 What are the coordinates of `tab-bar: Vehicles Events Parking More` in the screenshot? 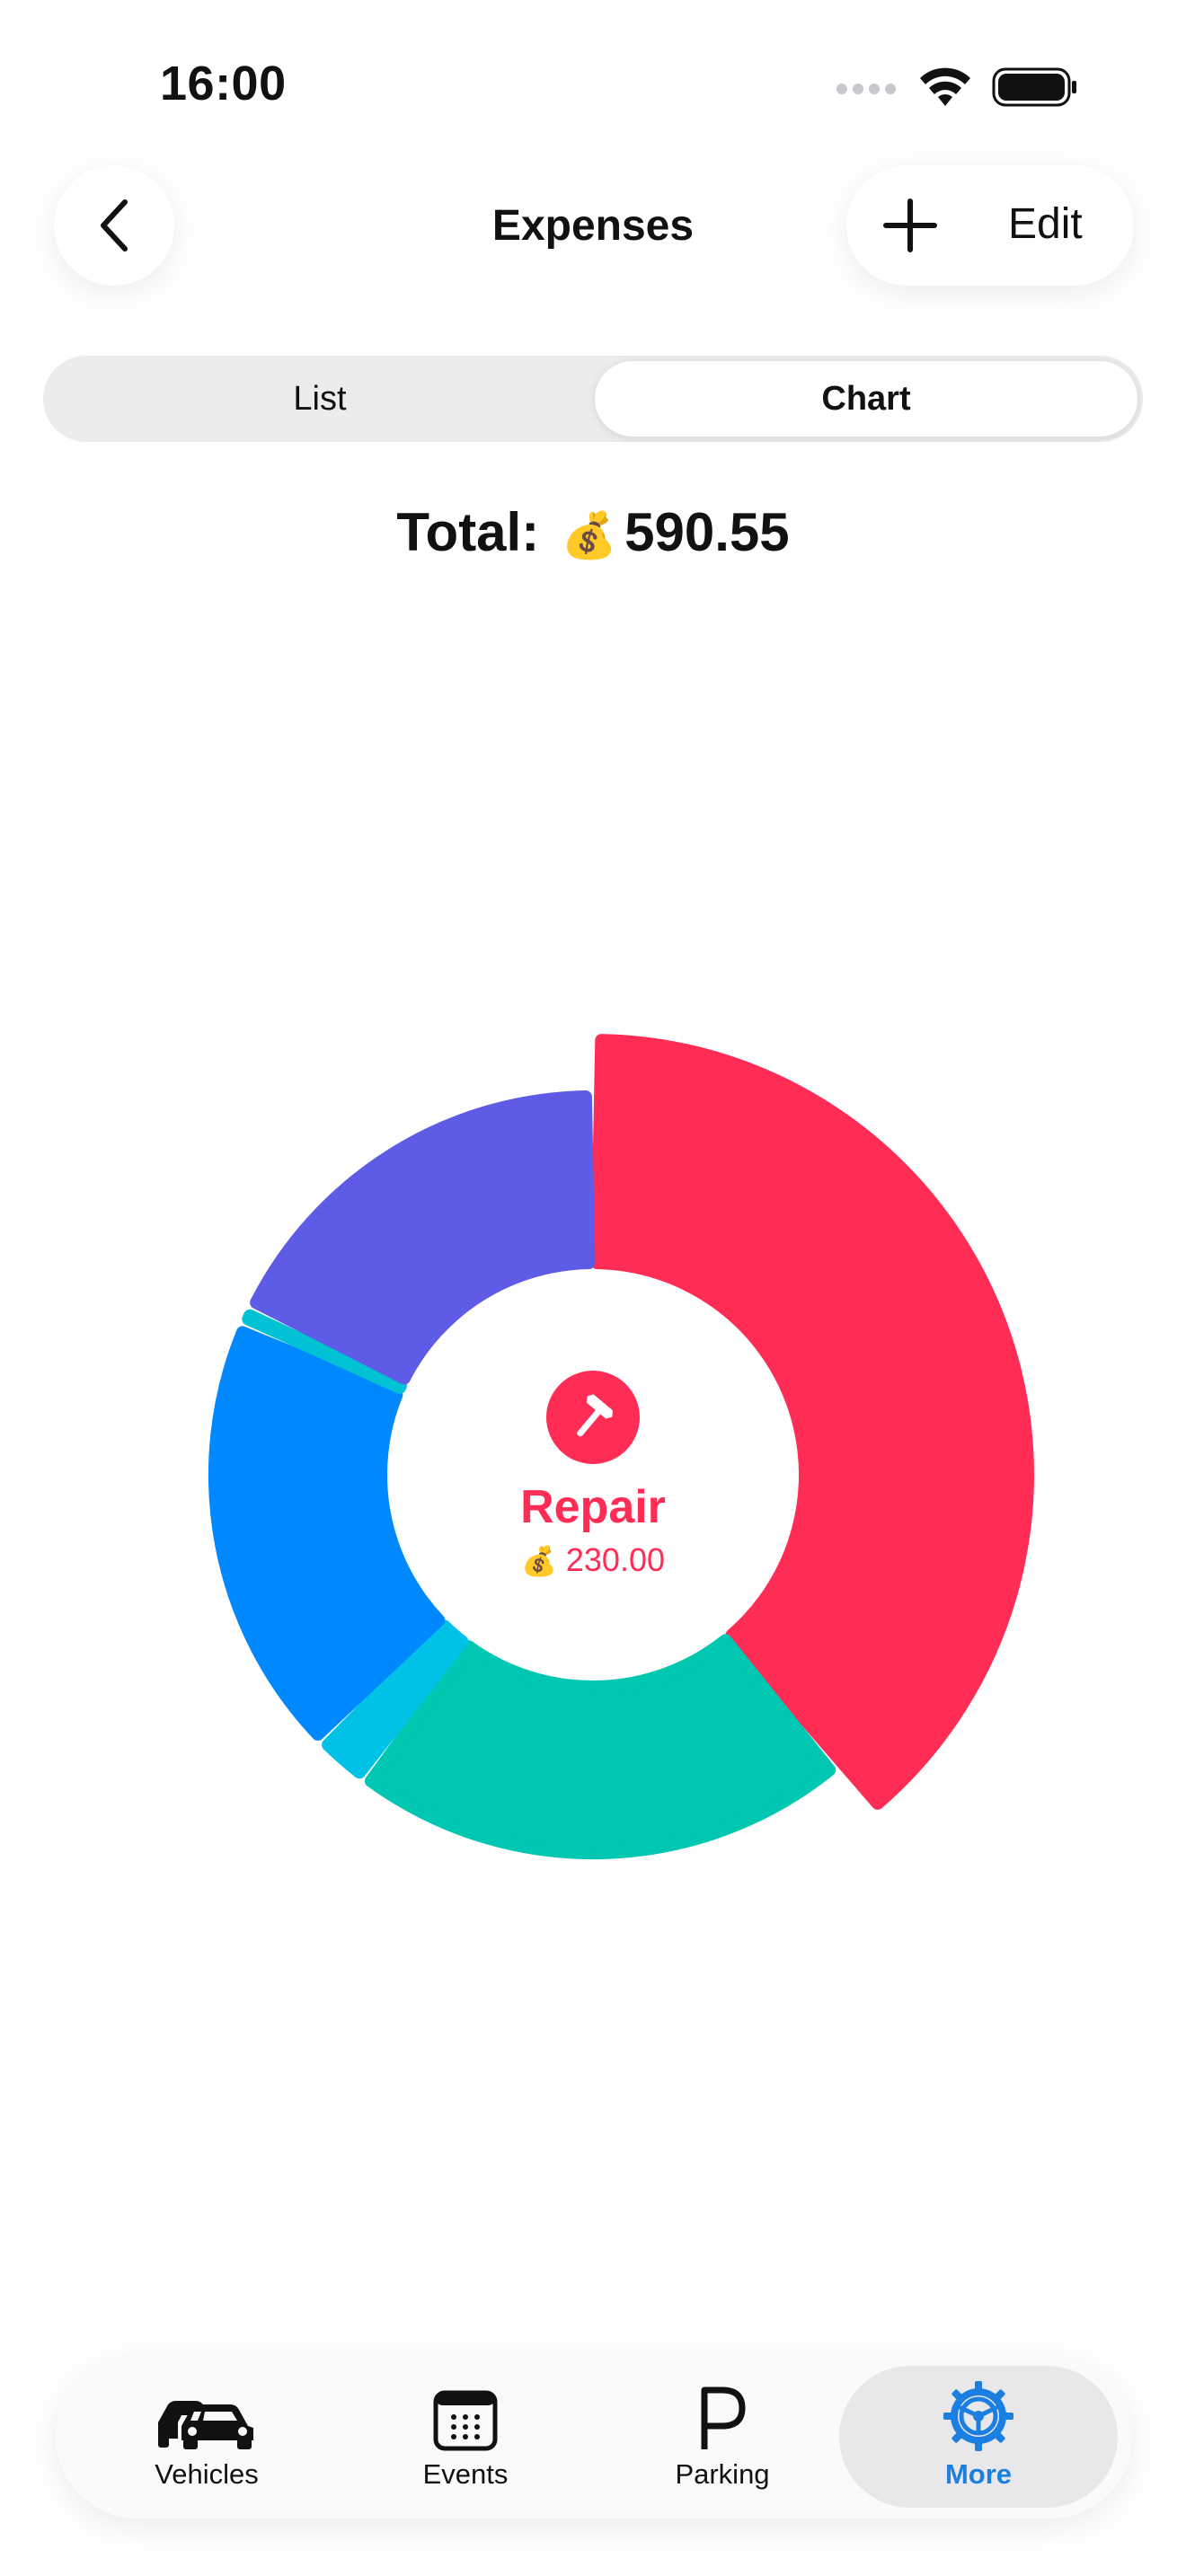 It's located at (594, 2437).